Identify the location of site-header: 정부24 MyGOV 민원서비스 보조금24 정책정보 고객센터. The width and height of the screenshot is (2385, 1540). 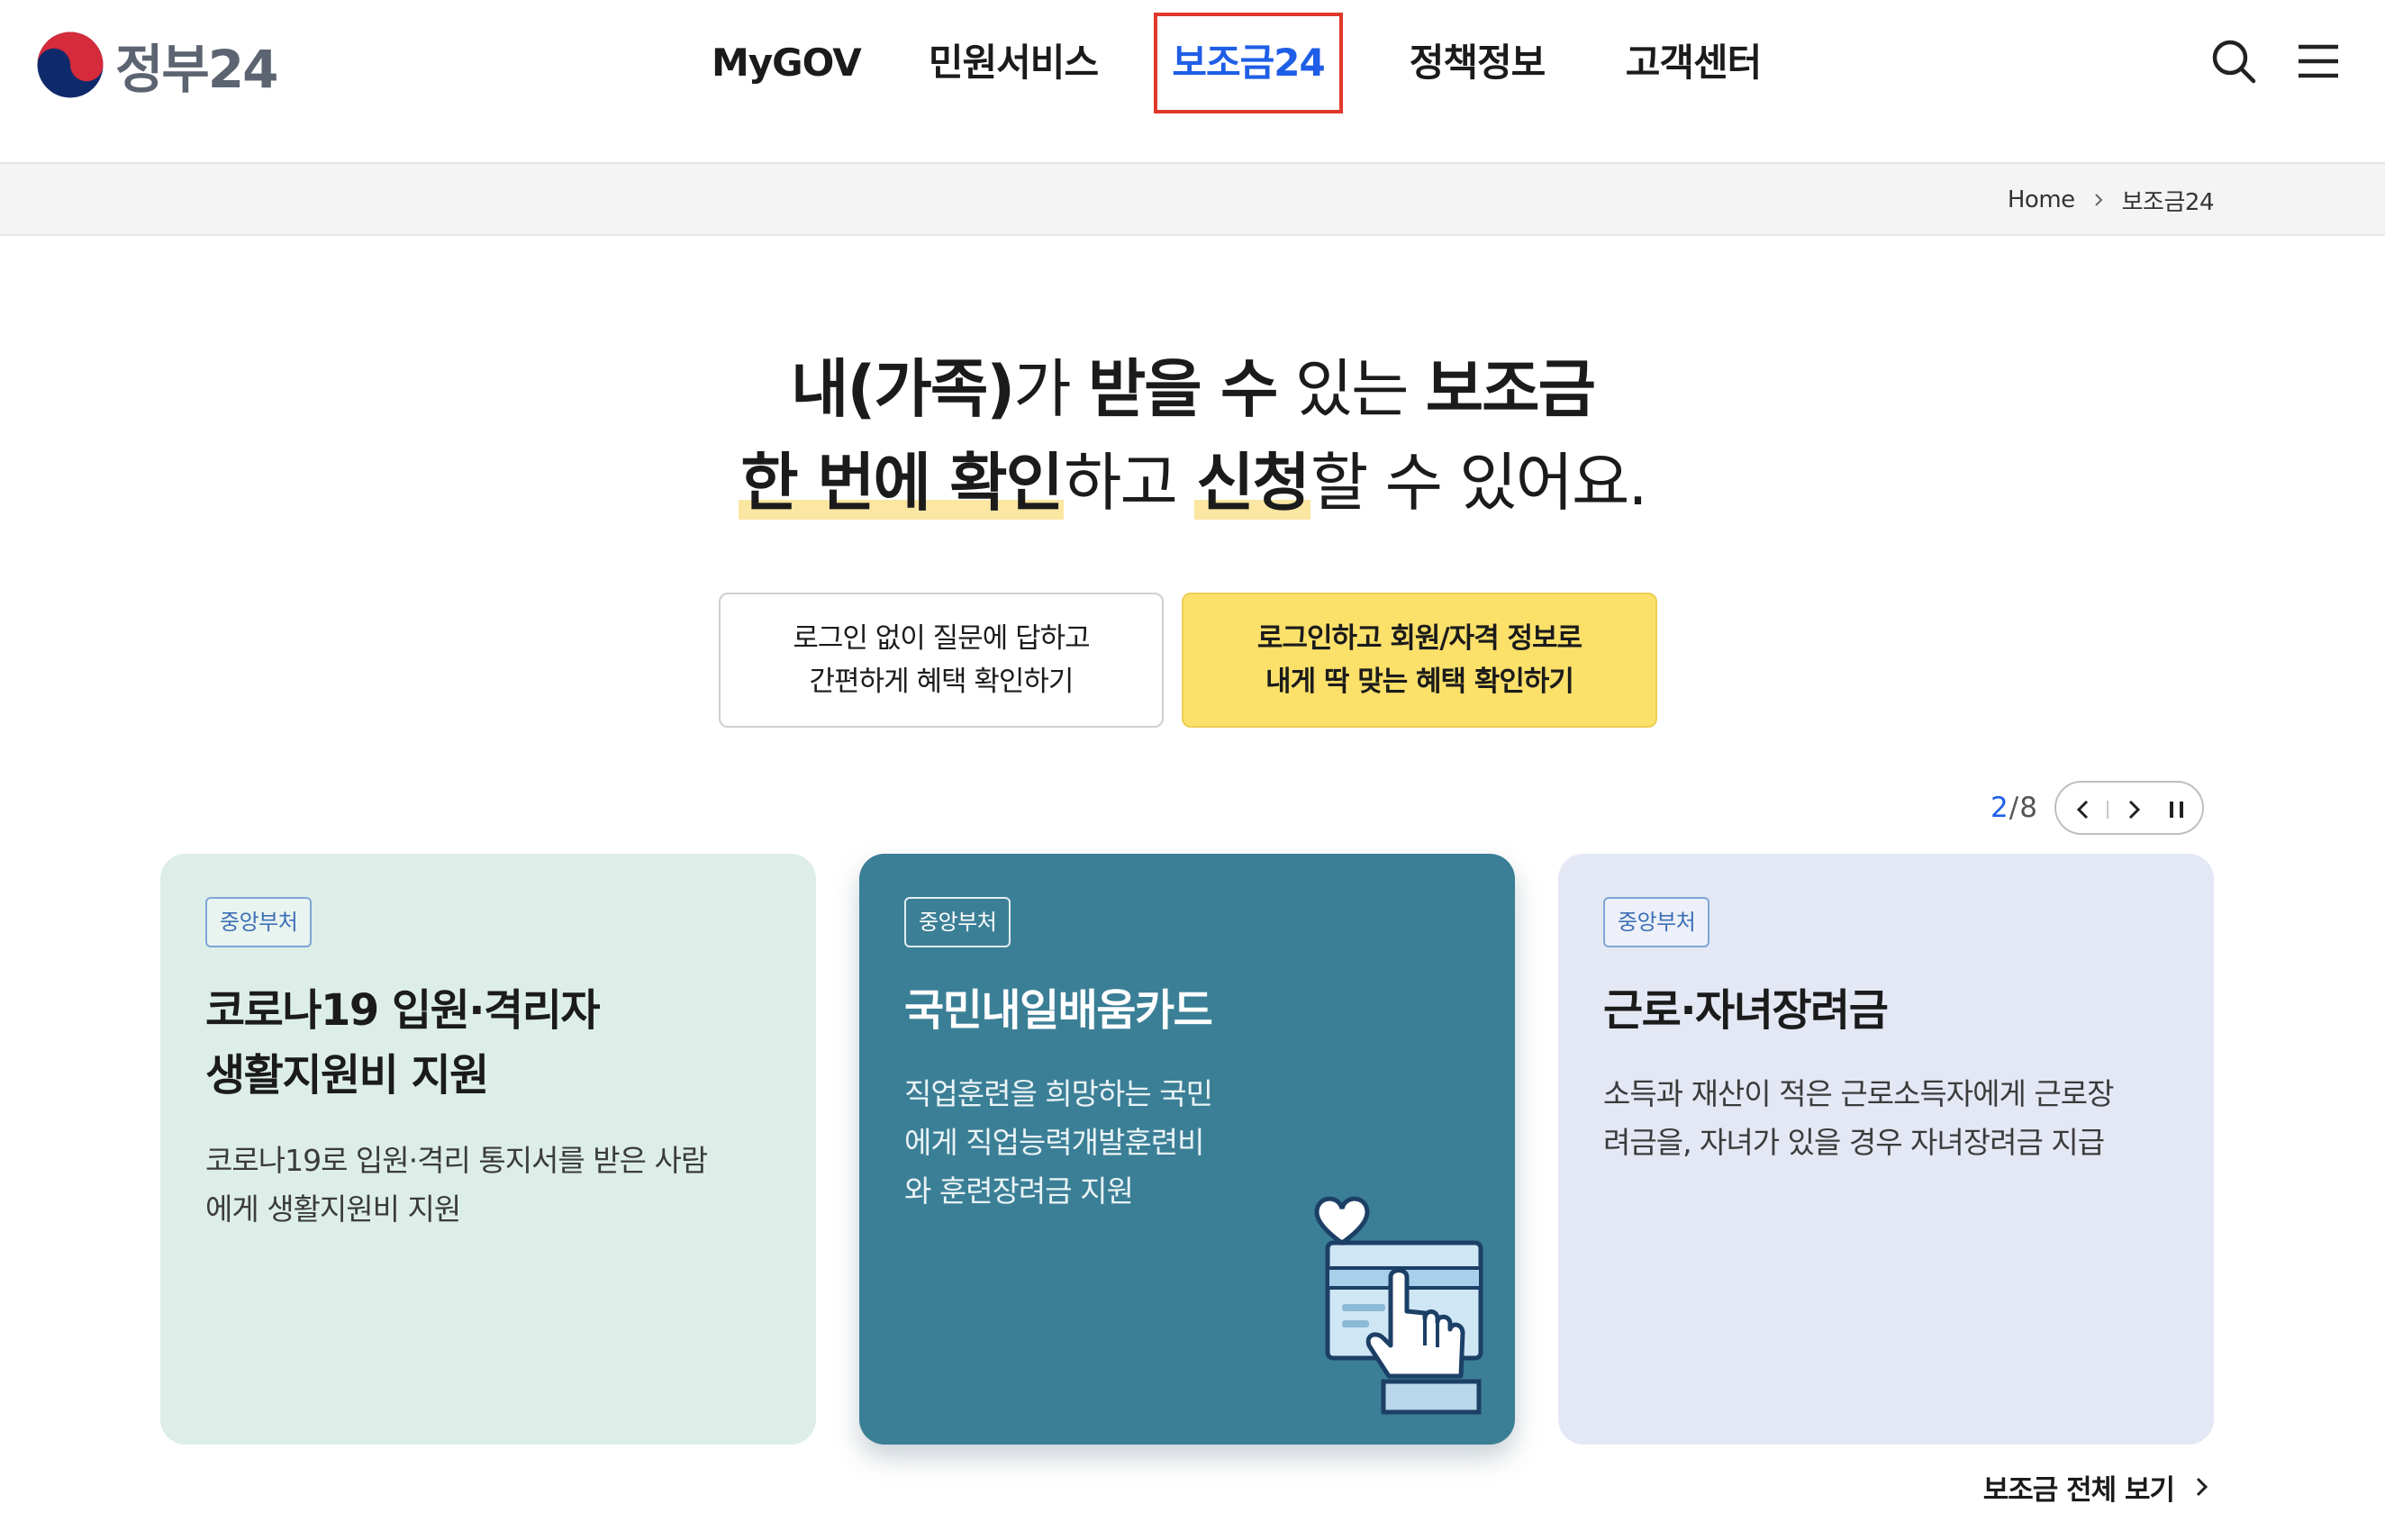
(1192, 82).